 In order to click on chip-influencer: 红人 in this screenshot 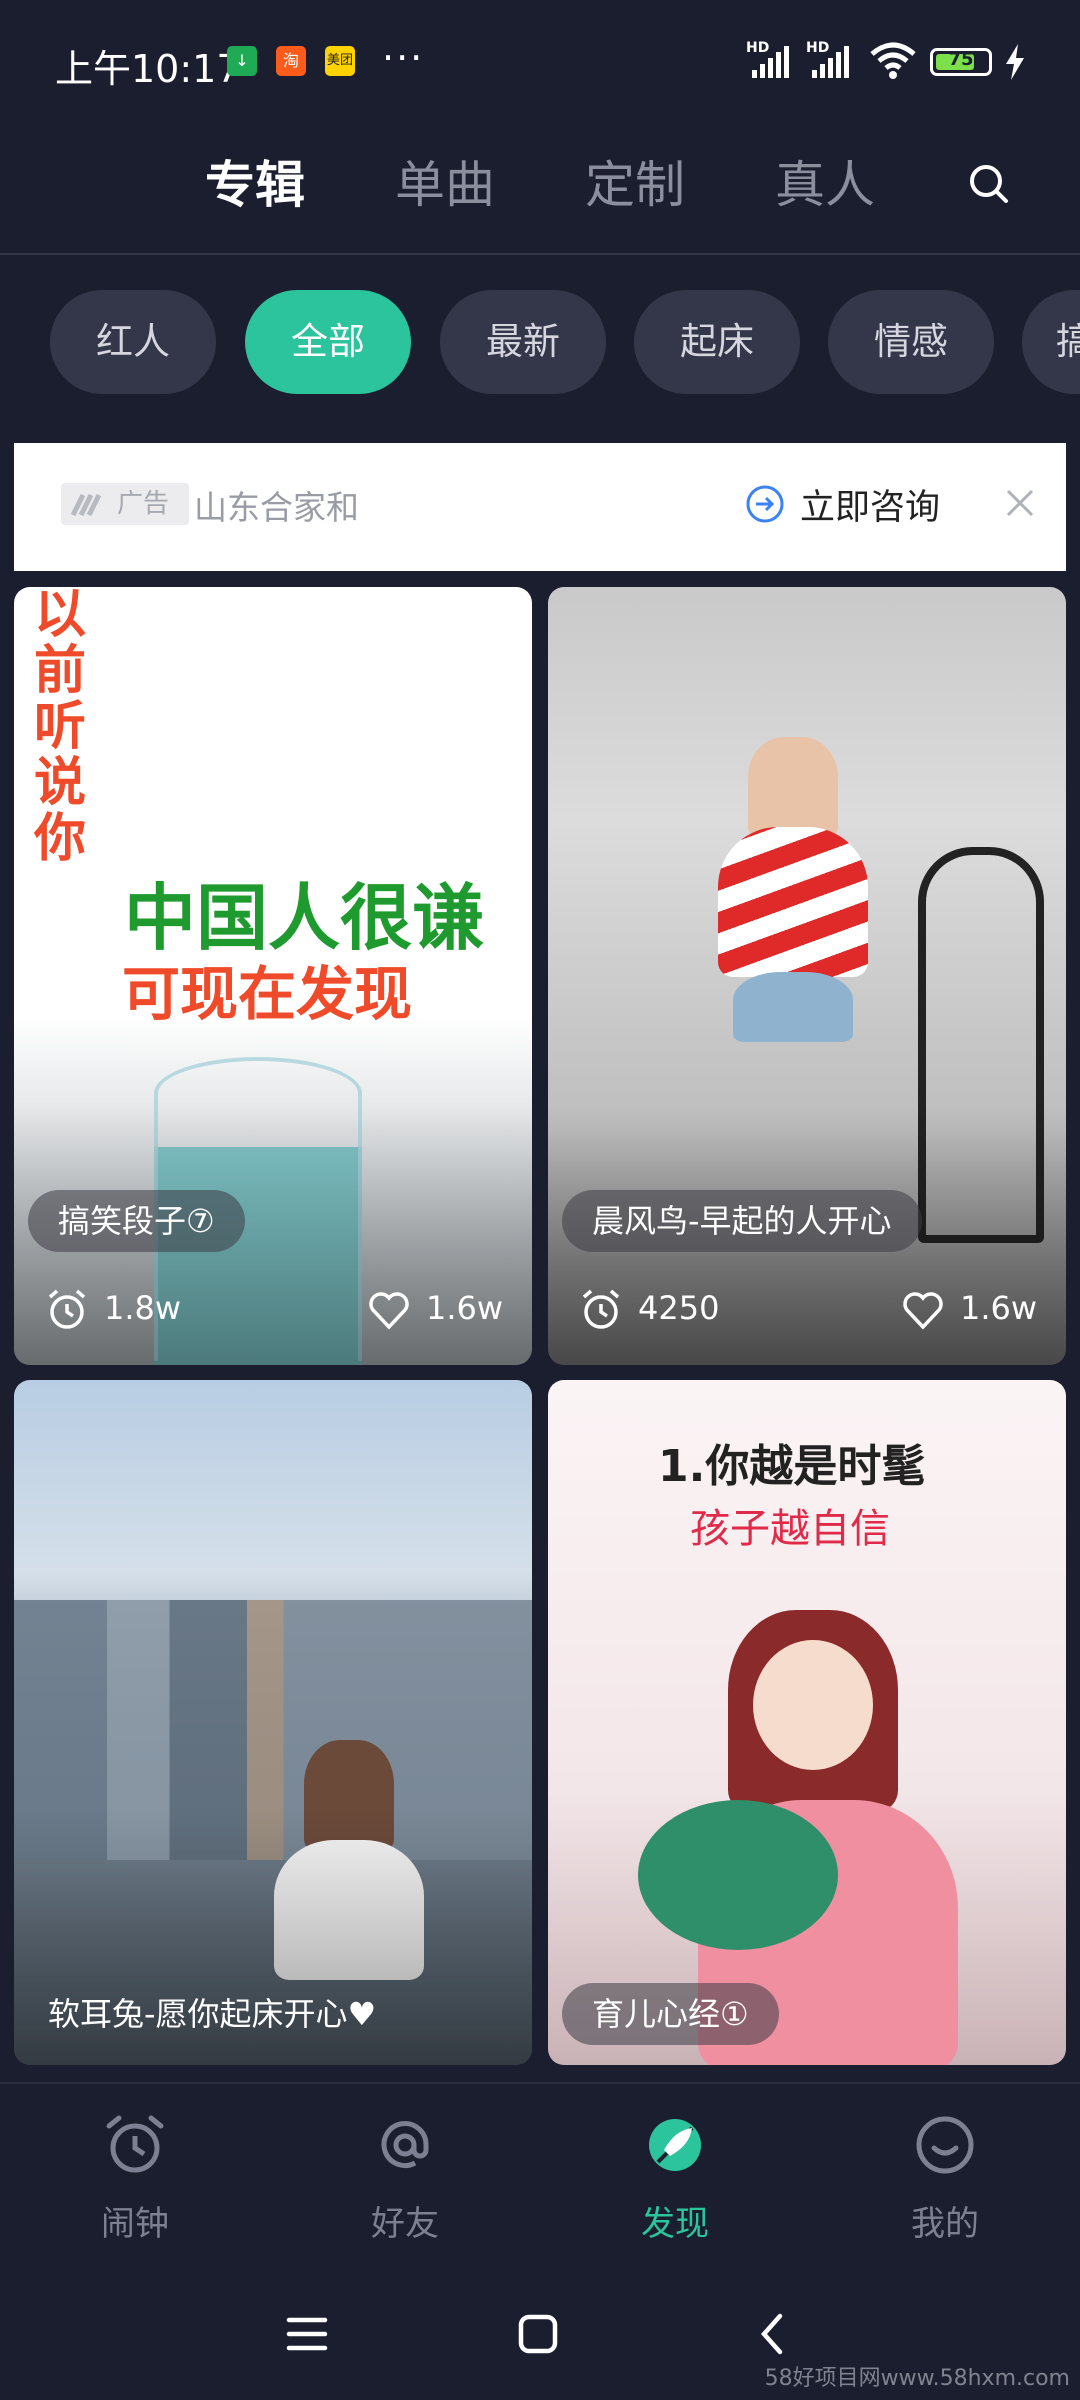, I will do `click(133, 342)`.